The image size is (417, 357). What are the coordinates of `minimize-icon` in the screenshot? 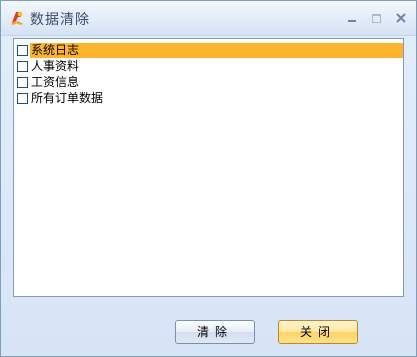 It's located at (352, 18).